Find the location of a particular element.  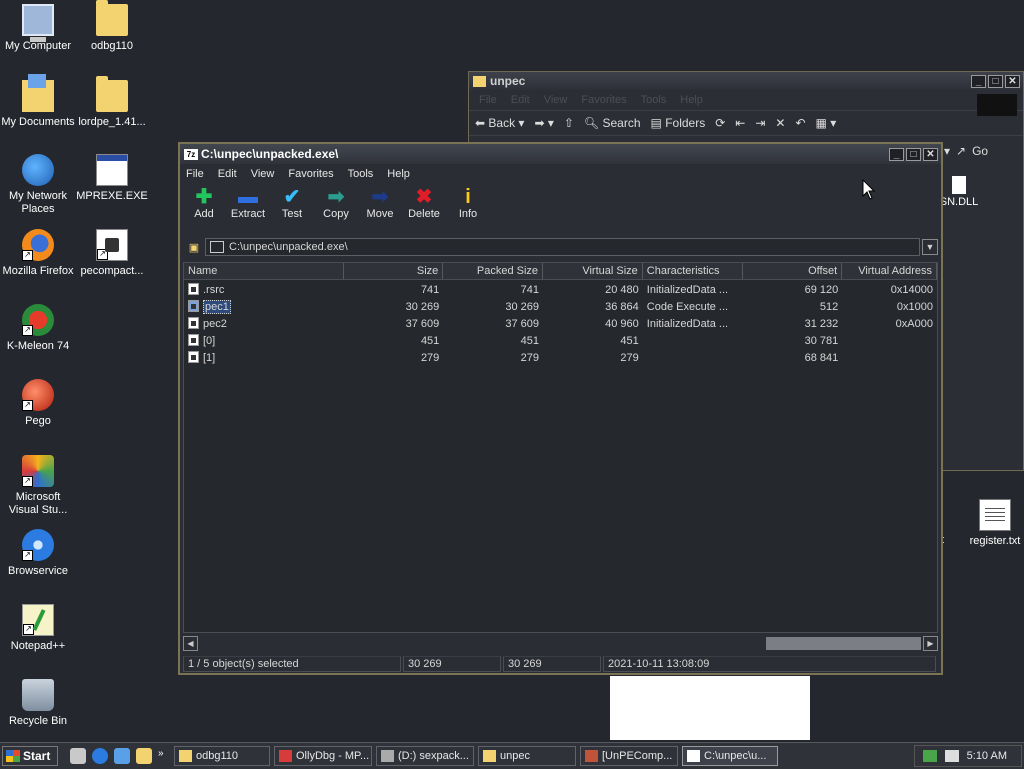

scroll-right-button: ▶ is located at coordinates (930, 643).